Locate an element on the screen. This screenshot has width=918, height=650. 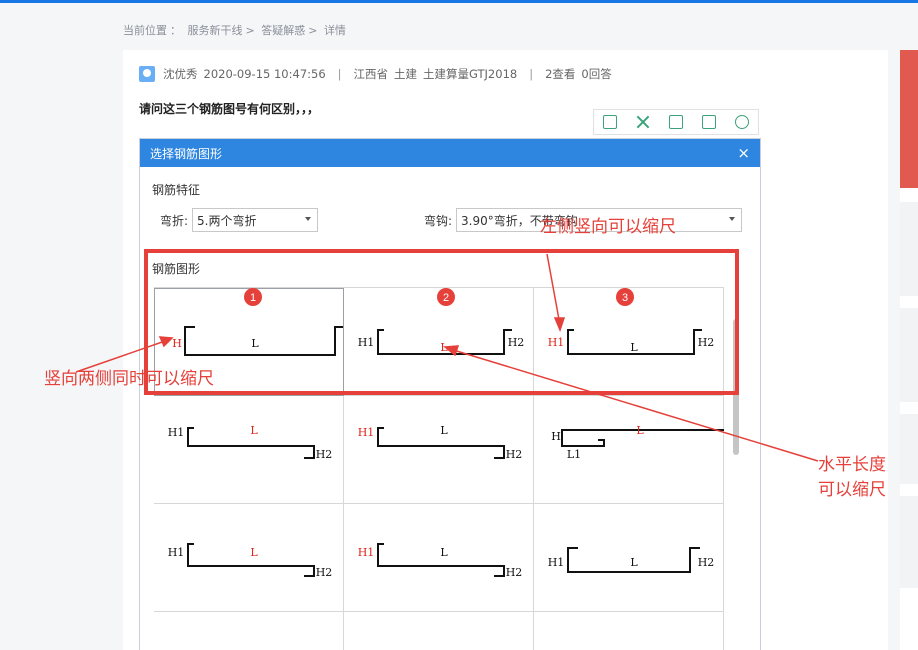
dialog-title: 选择钢筋图形 is located at coordinates (186, 153).